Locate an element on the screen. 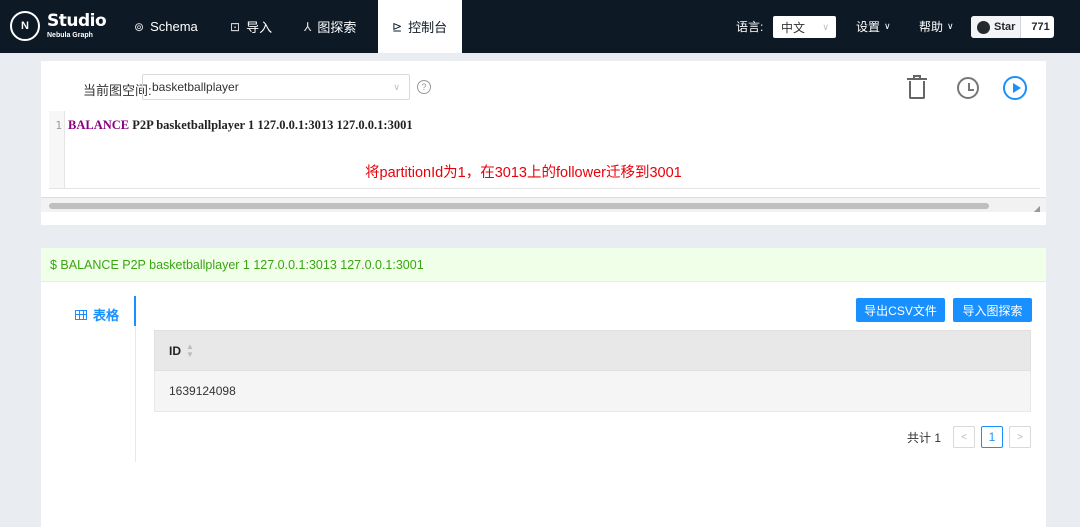 The width and height of the screenshot is (1080, 527). pagination-total: 共计 1 is located at coordinates (924, 437).